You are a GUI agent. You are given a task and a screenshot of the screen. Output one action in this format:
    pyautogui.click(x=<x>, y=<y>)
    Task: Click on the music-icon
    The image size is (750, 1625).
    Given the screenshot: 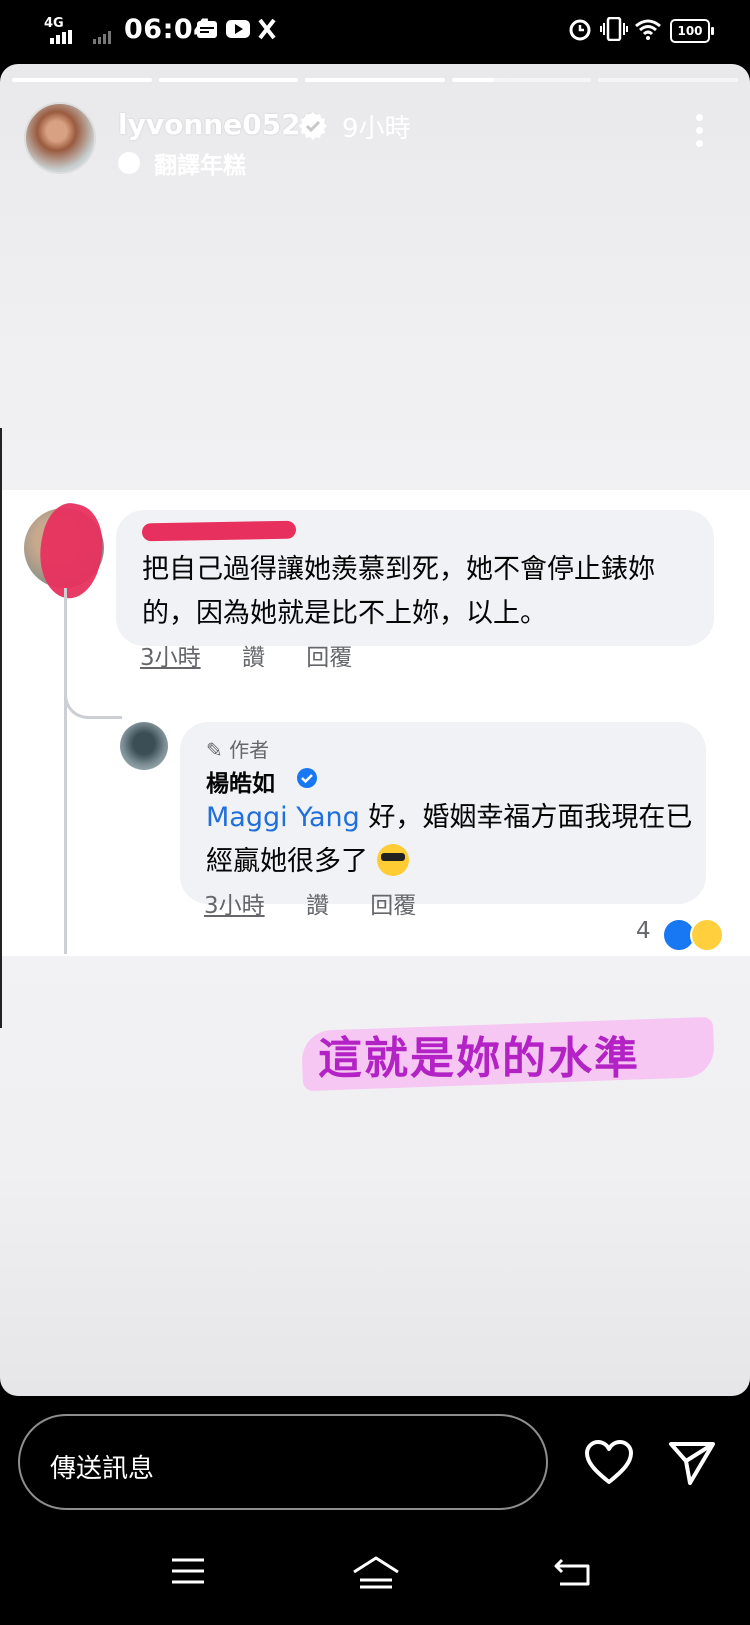 What is the action you would take?
    pyautogui.click(x=129, y=163)
    